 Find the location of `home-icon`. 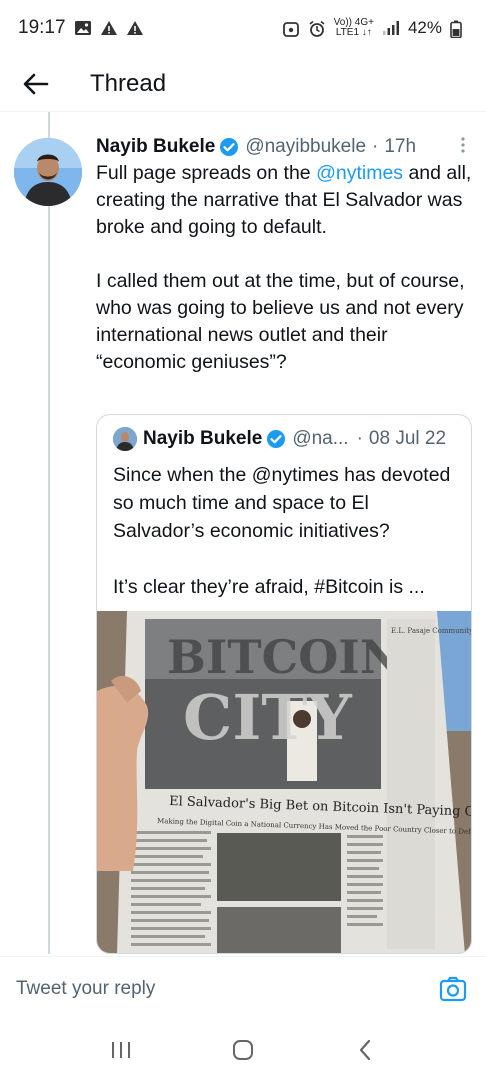

home-icon is located at coordinates (243, 1050).